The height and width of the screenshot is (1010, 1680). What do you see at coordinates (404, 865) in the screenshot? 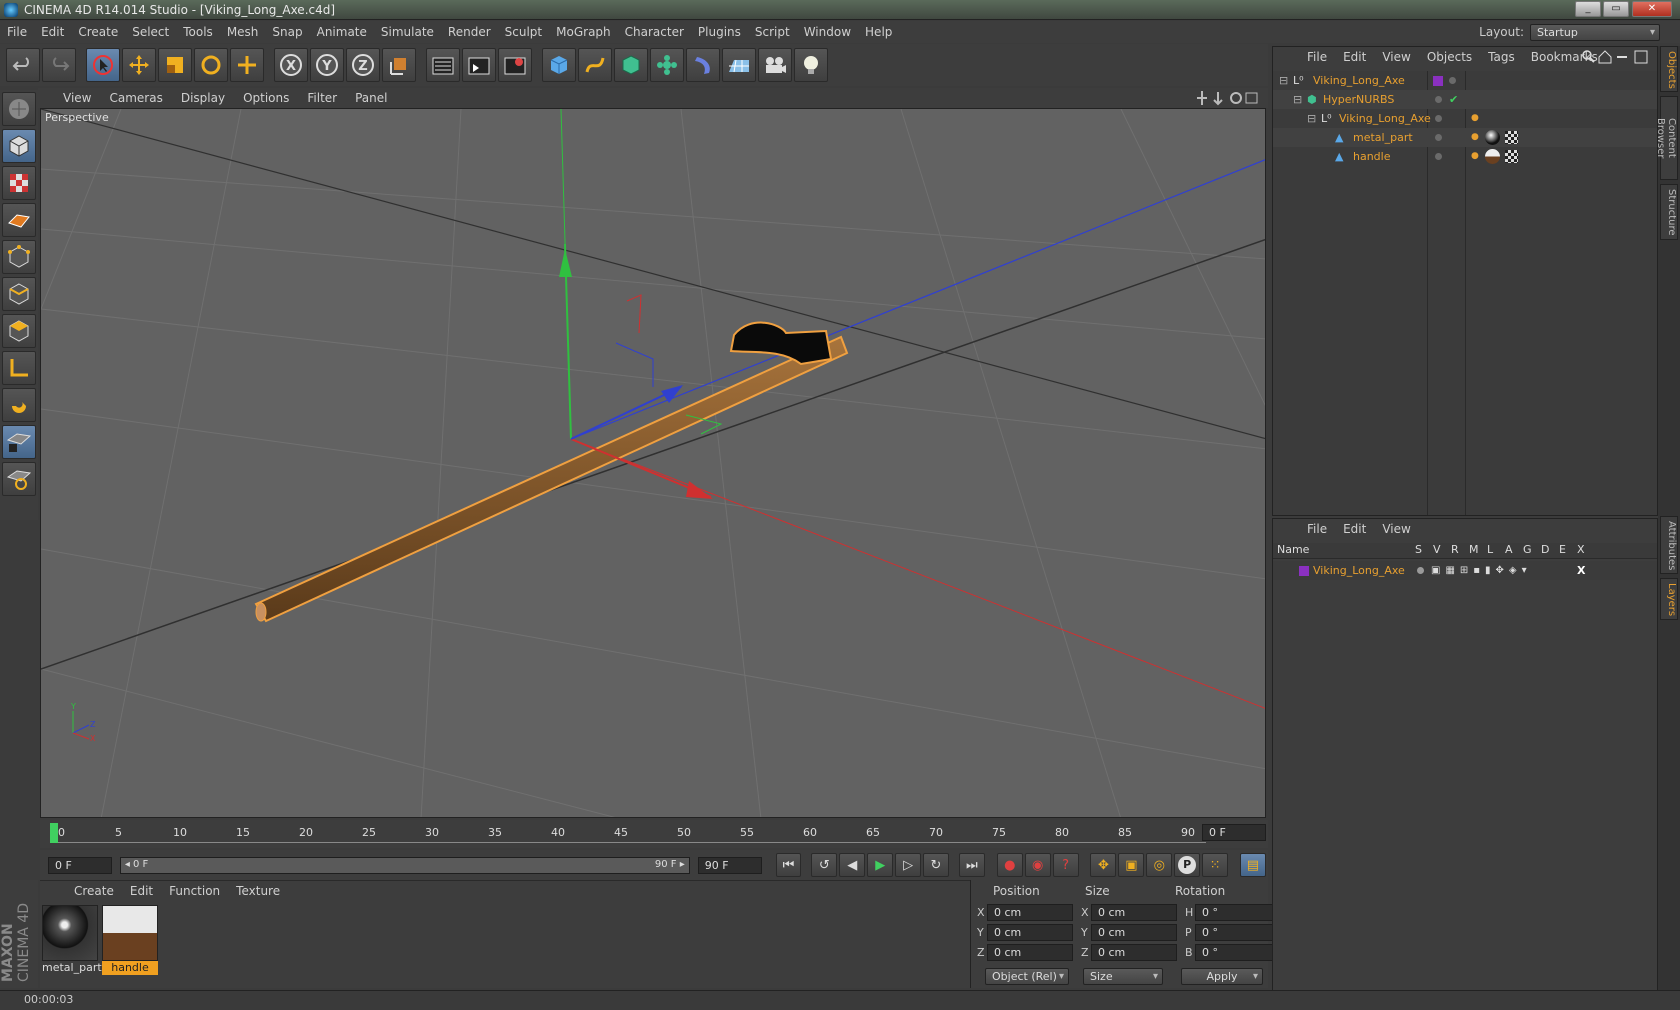
I see `range-slider: ◂ 0 F 90 F ▸` at bounding box center [404, 865].